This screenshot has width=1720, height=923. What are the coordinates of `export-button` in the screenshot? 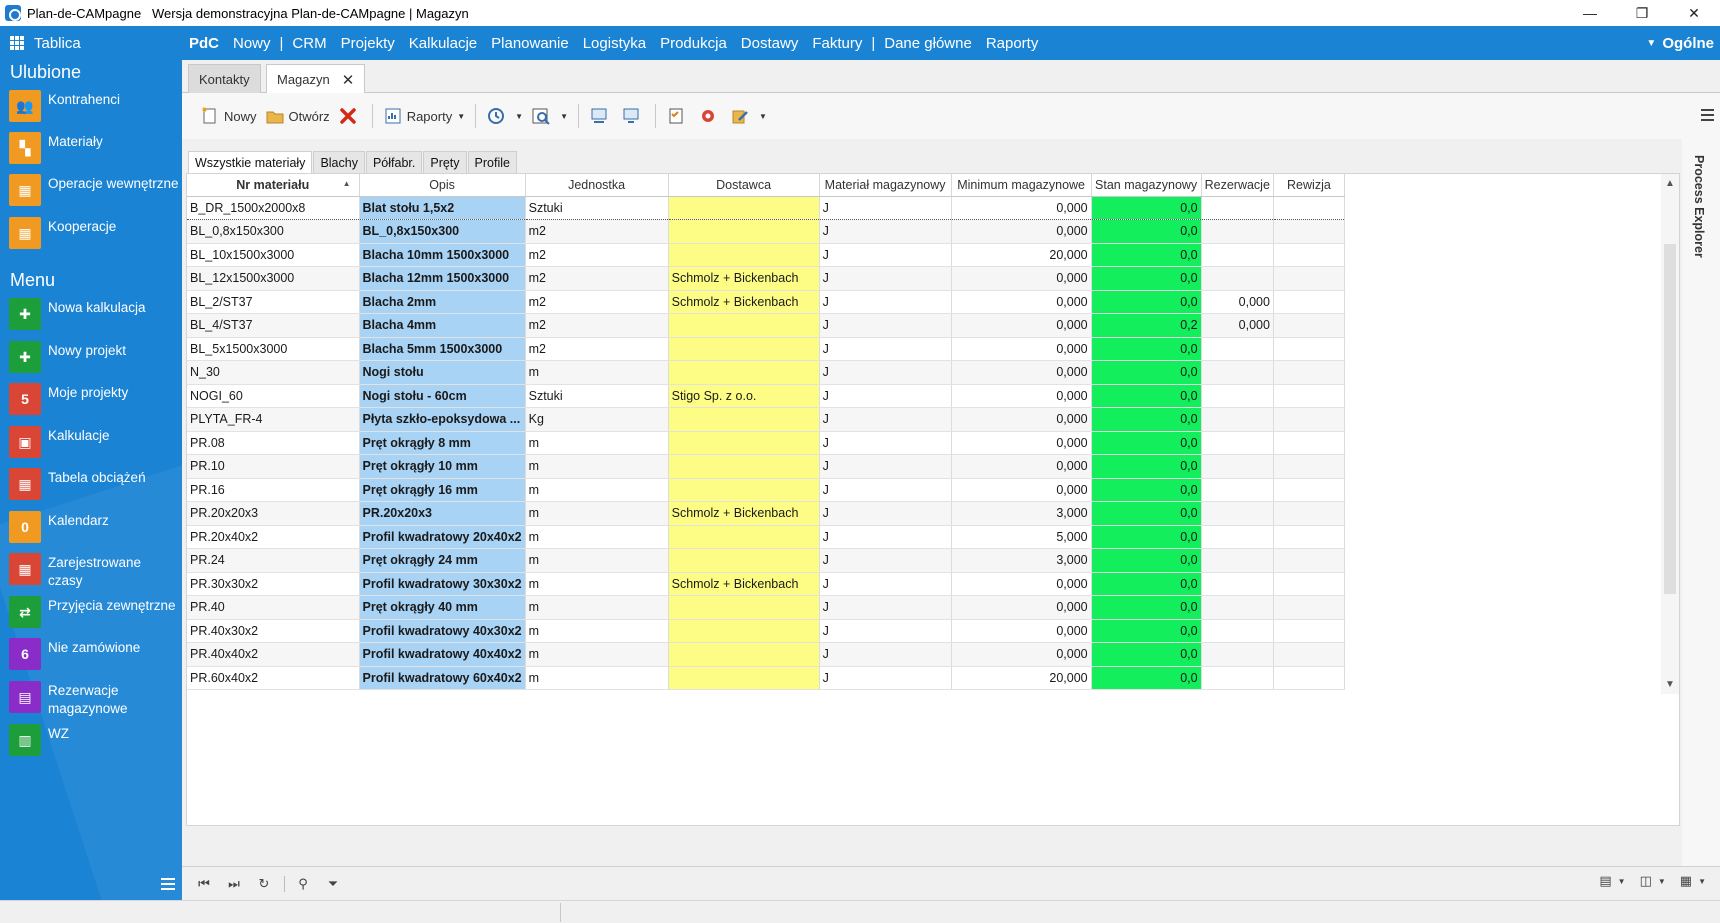 It's located at (633, 116).